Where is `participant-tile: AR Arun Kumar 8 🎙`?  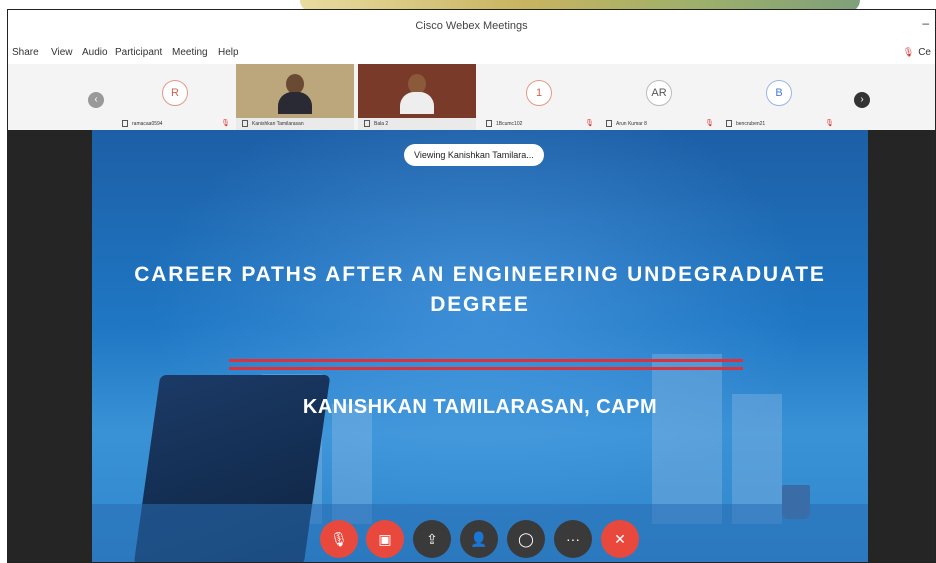
participant-tile: AR Arun Kumar 8 🎙 is located at coordinates (659, 97).